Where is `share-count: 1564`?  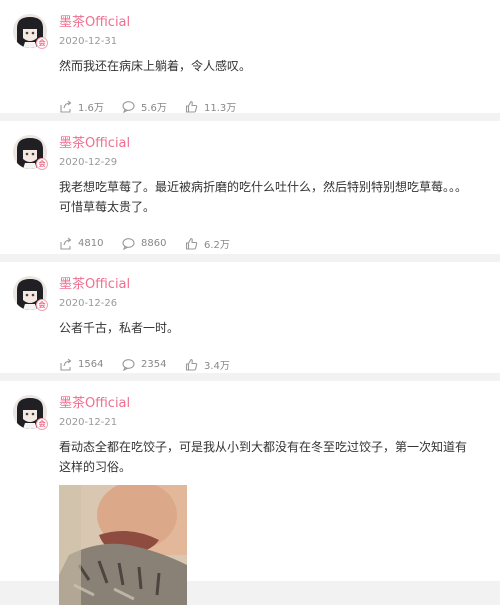
share-count: 1564 is located at coordinates (91, 364).